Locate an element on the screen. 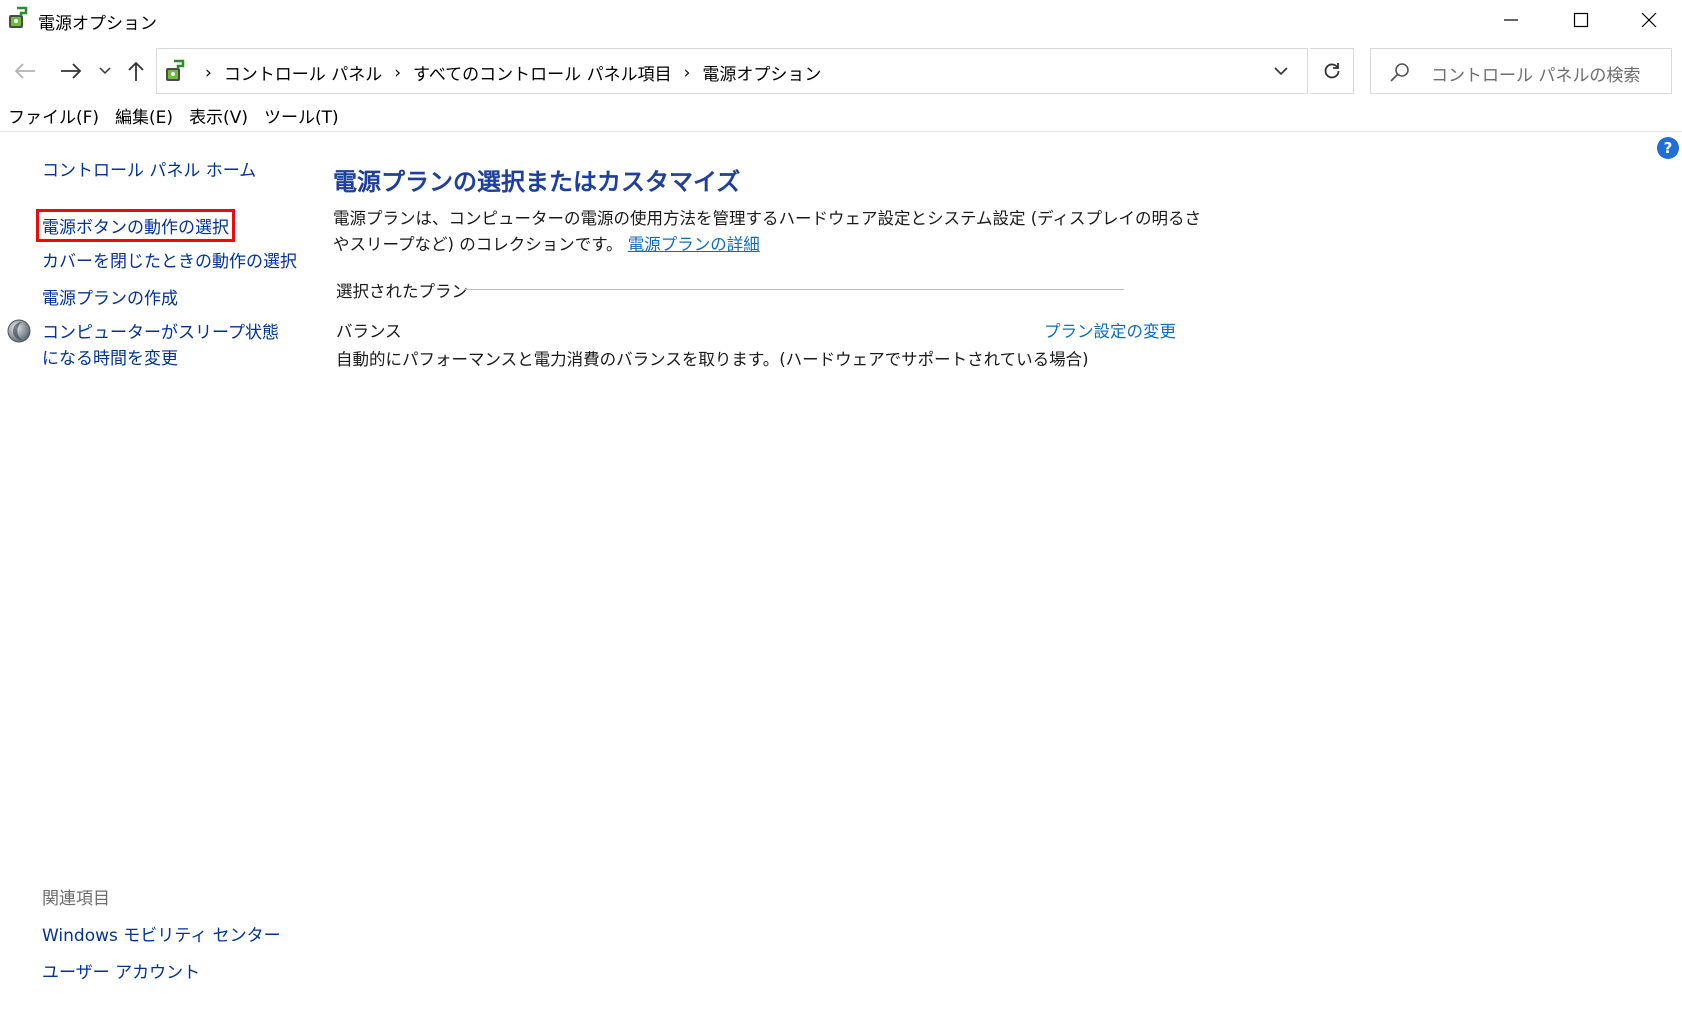 This screenshot has width=1682, height=1009. up-button is located at coordinates (136, 71).